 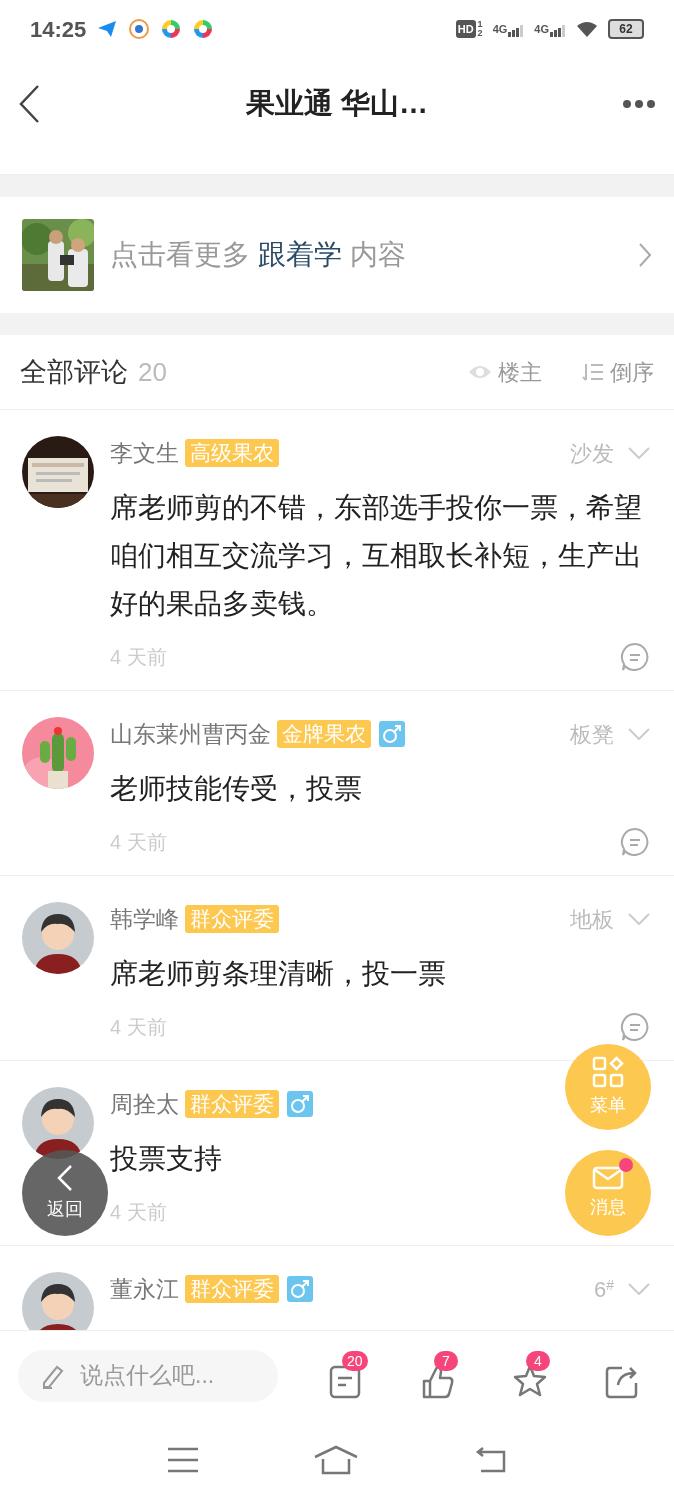 I want to click on toolbar-button: 4, so click(x=538, y=1375).